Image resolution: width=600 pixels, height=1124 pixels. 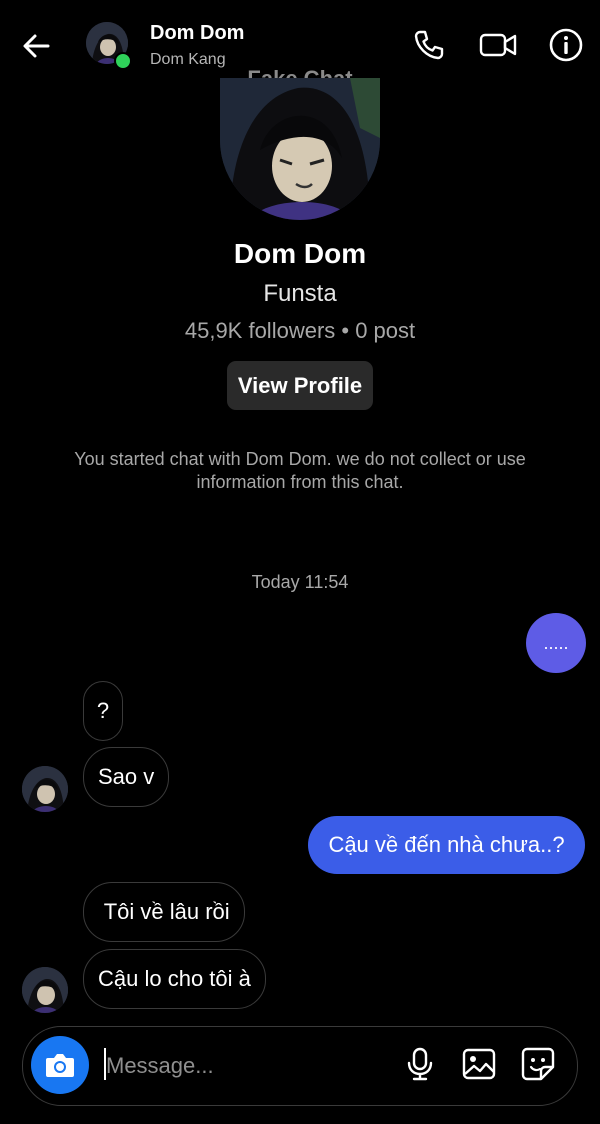 What do you see at coordinates (300, 330) in the screenshot?
I see `profile-stats: 45,9K followers • 0 post` at bounding box center [300, 330].